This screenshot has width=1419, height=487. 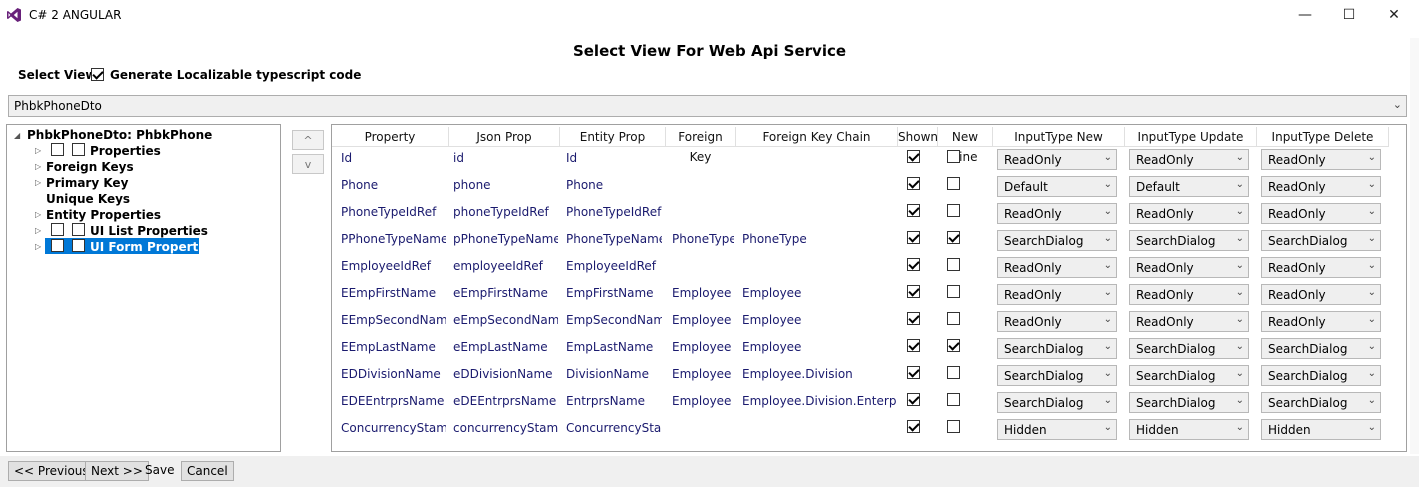 I want to click on inputtype-update-select: Hidden ⌄, so click(x=1189, y=429).